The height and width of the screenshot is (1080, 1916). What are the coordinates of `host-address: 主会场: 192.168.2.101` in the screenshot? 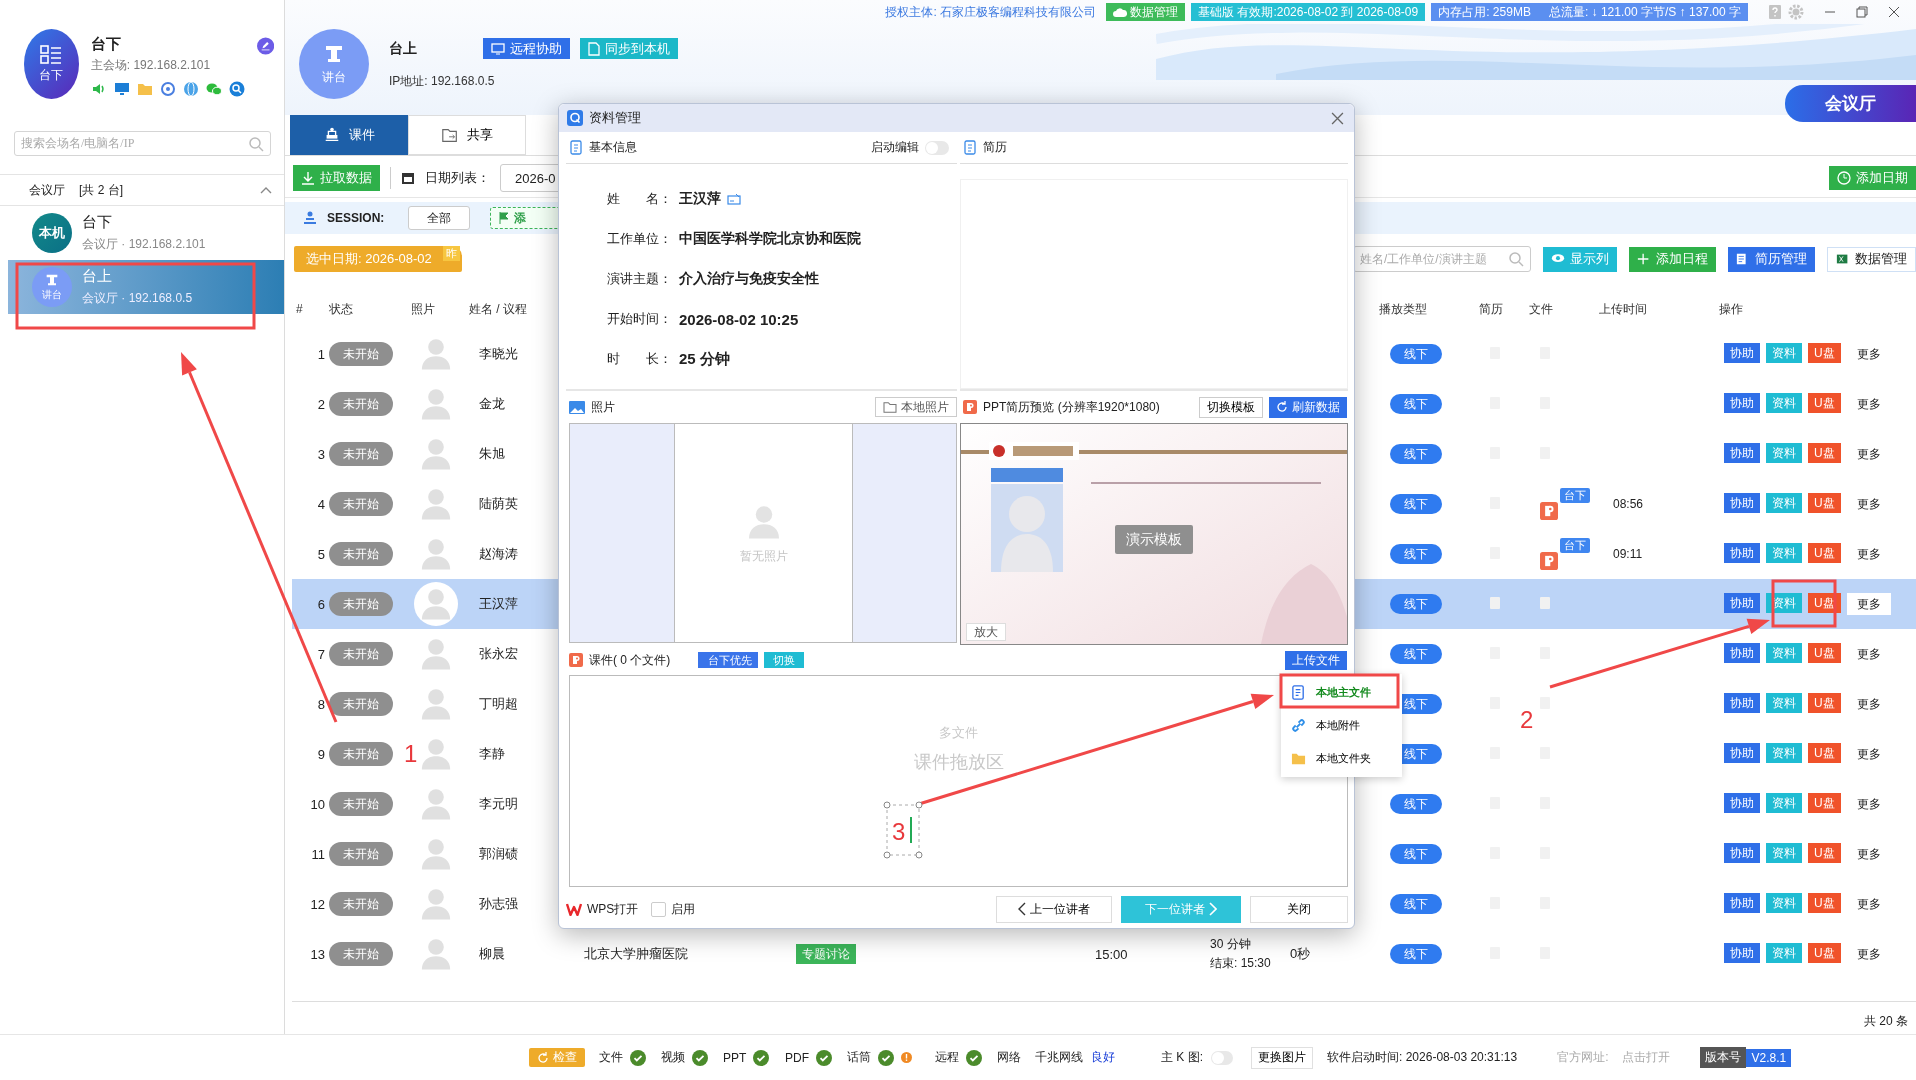 It's located at (151, 65).